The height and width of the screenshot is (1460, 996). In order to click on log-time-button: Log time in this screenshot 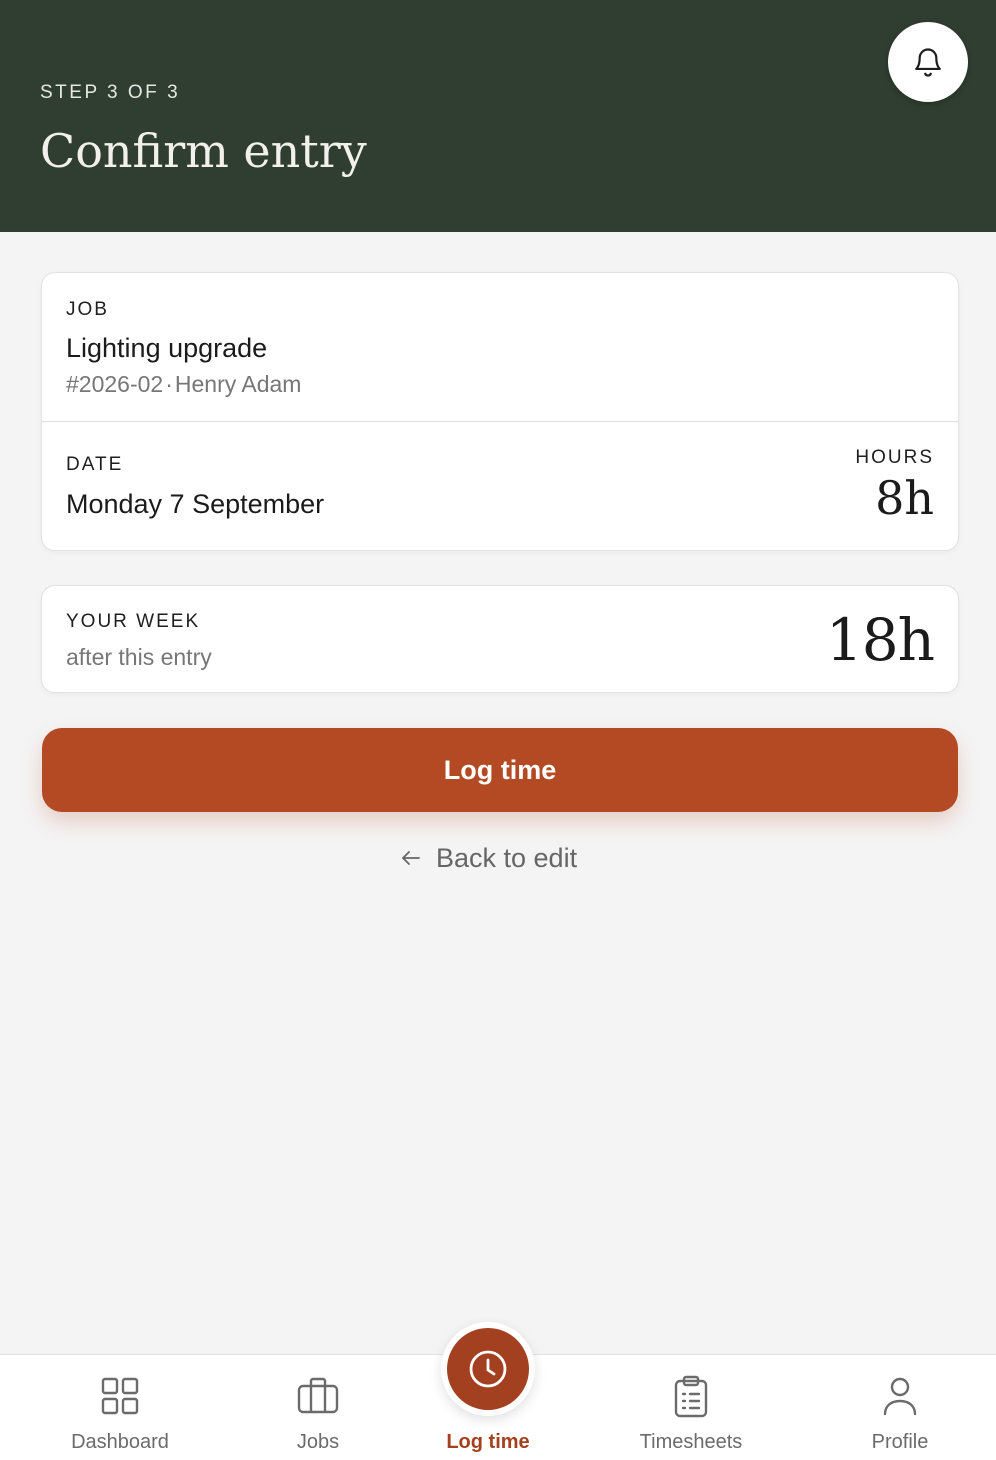, I will do `click(500, 770)`.